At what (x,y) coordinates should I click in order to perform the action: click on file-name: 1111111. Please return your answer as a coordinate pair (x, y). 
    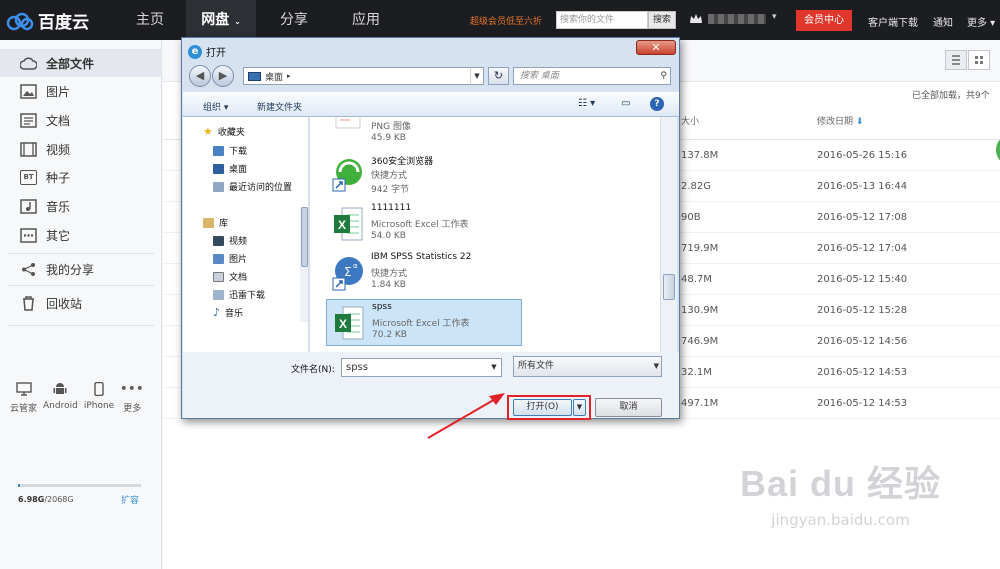
    Looking at the image, I should click on (391, 208).